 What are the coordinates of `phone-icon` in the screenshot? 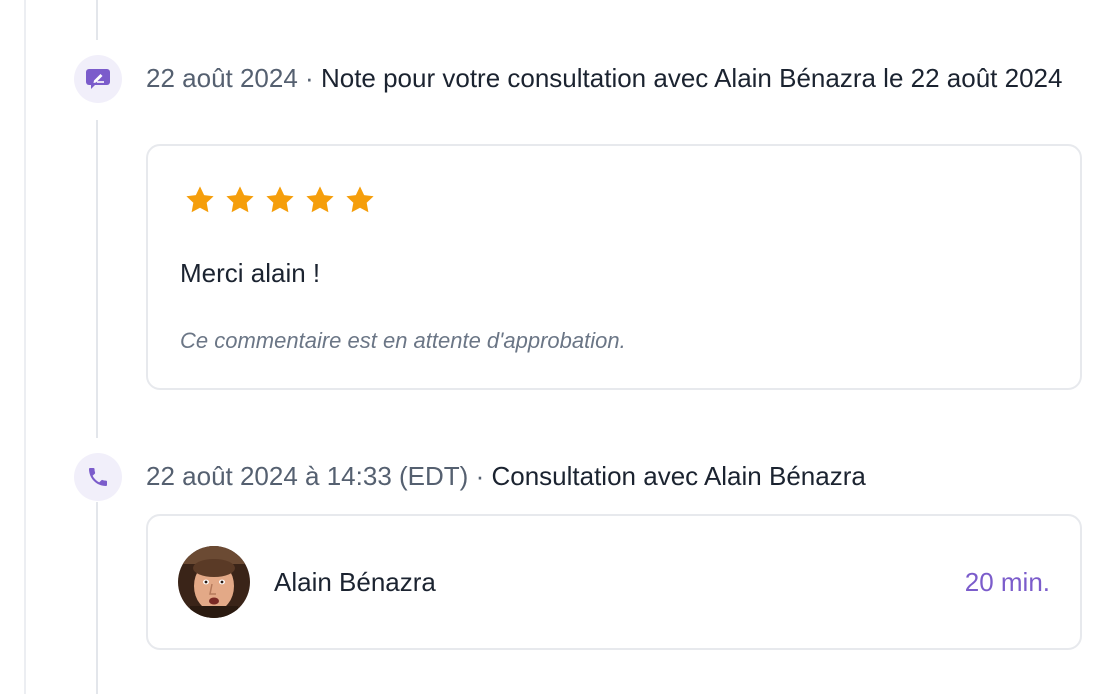 It's located at (98, 477).